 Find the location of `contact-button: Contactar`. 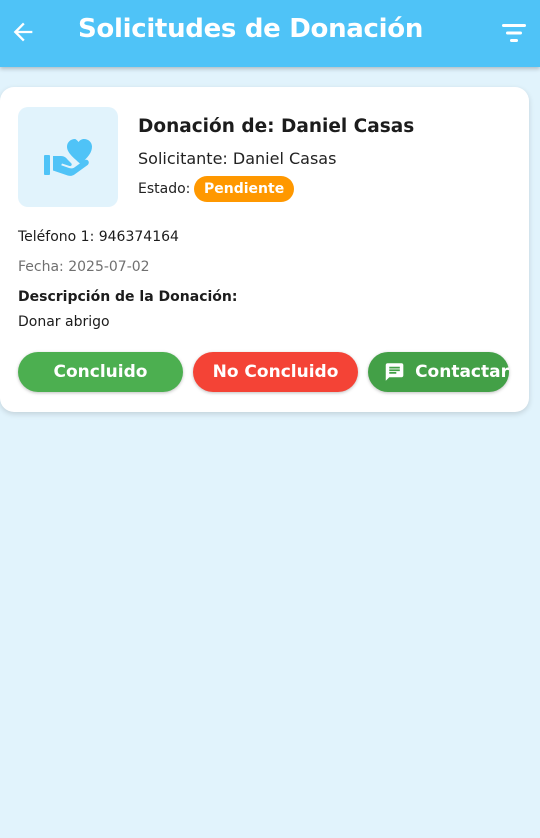

contact-button: Contactar is located at coordinates (438, 372).